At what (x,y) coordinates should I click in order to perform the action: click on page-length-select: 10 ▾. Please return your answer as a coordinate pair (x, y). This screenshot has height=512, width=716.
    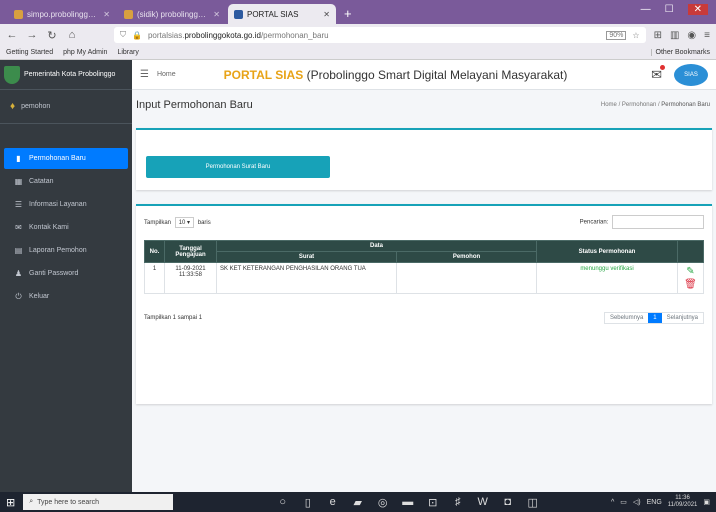
    Looking at the image, I should click on (184, 222).